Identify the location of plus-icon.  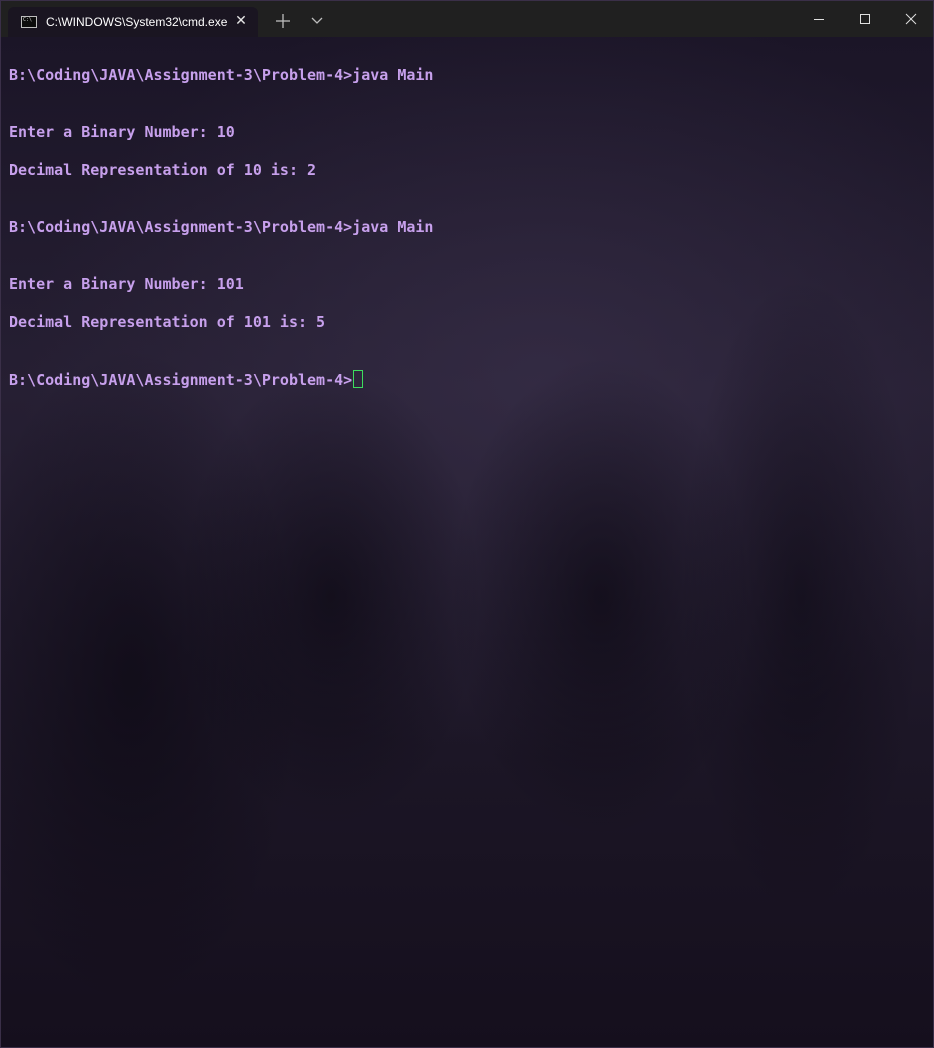
(283, 21).